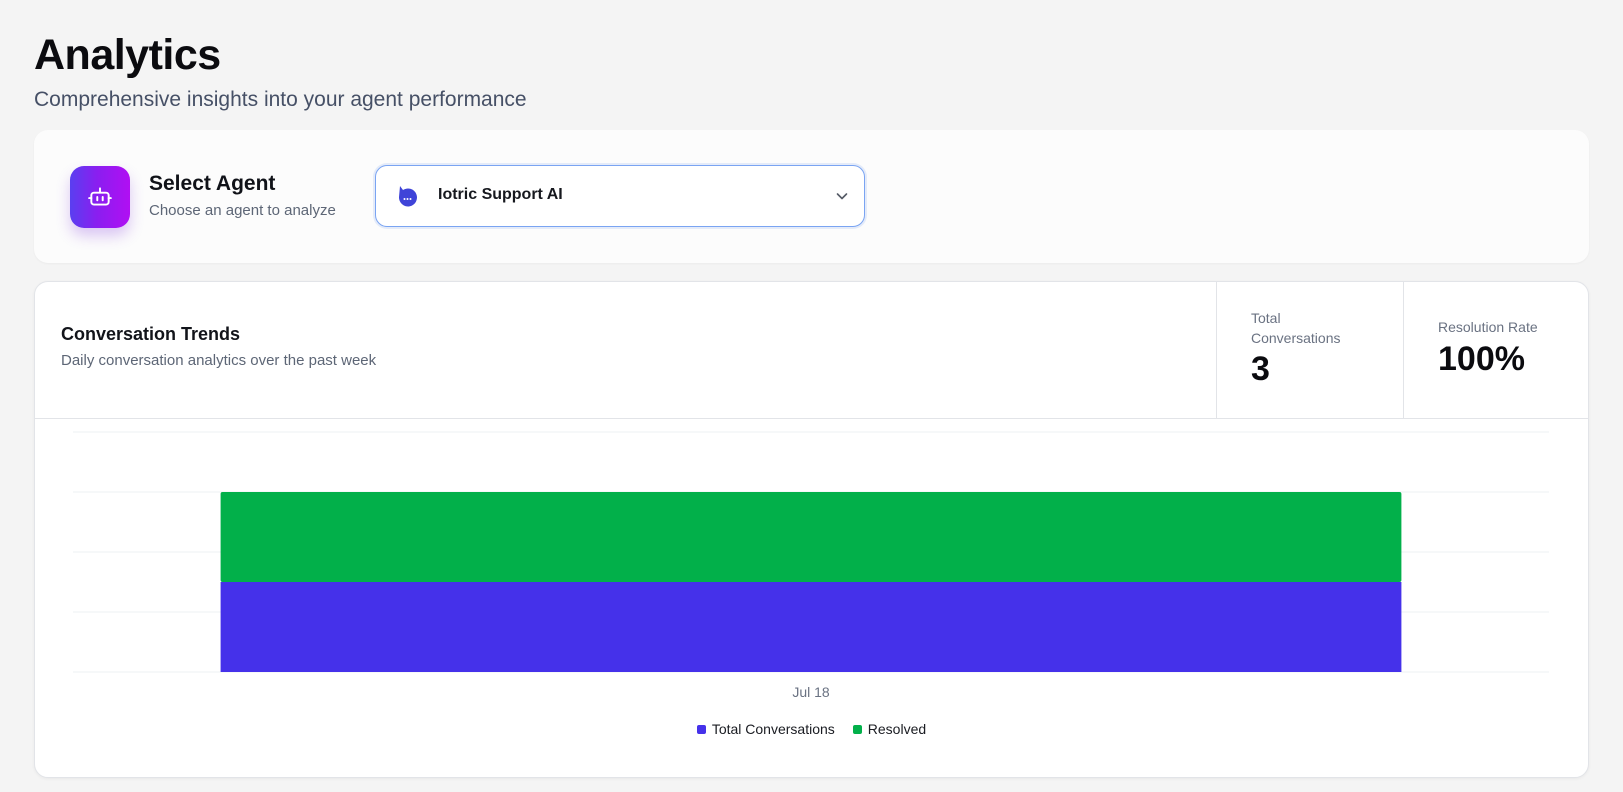  What do you see at coordinates (1260, 369) in the screenshot?
I see `total-conversations-value: 3` at bounding box center [1260, 369].